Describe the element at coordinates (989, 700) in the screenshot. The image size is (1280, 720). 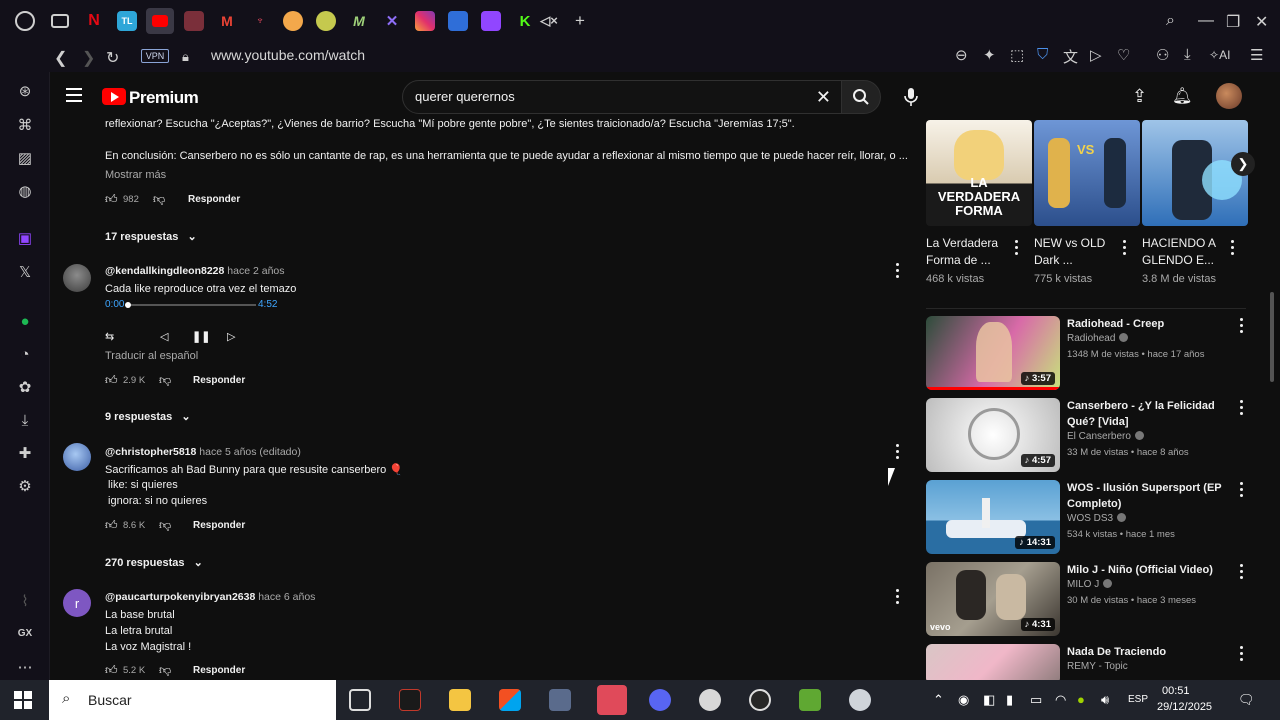
I see `tray-app-icon: ◧` at that location.